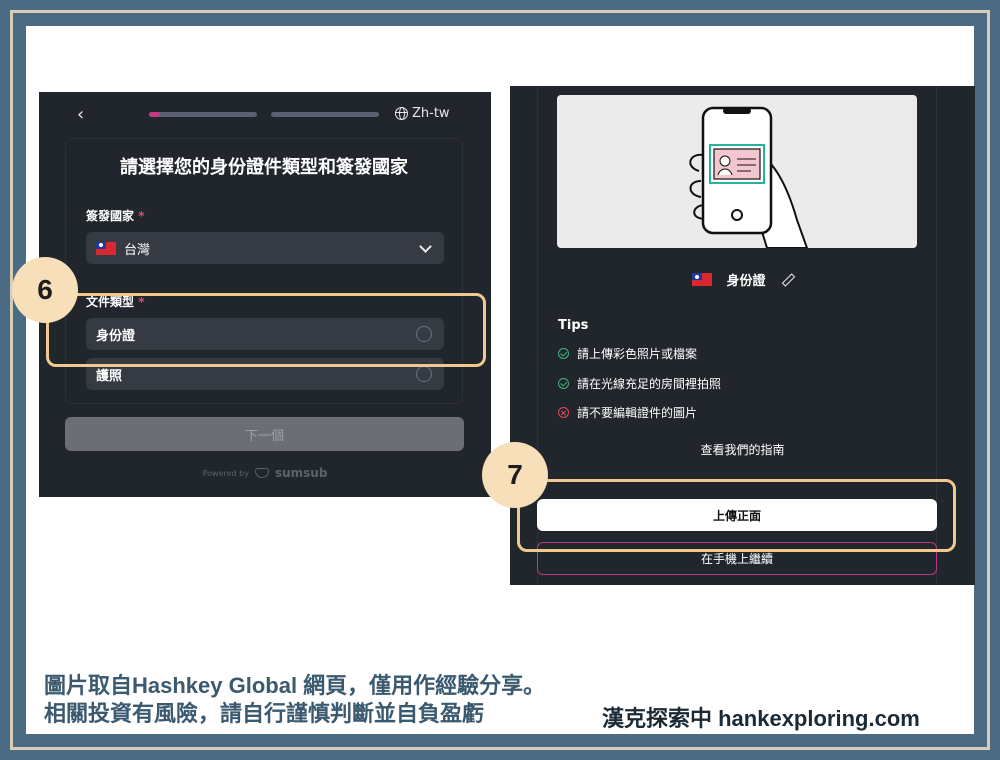  What do you see at coordinates (401, 113) in the screenshot?
I see `globe-icon` at bounding box center [401, 113].